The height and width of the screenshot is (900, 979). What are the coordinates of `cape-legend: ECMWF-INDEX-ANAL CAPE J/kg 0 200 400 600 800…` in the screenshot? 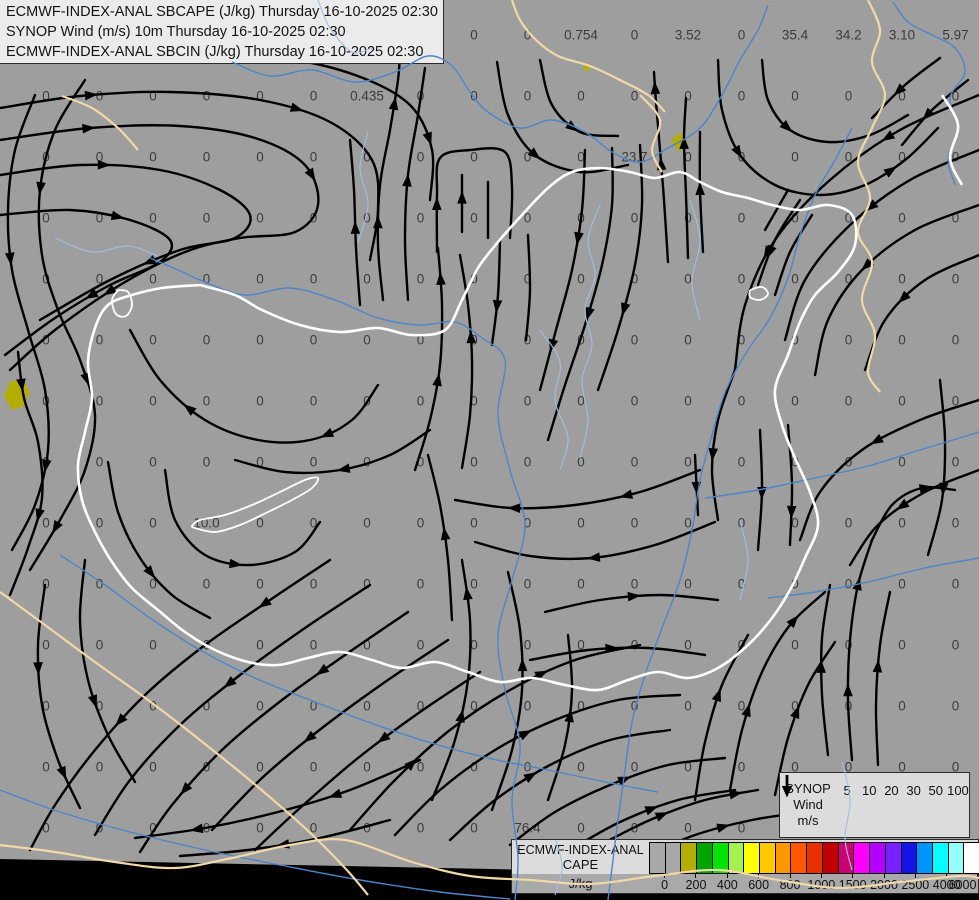 It's located at (745, 866).